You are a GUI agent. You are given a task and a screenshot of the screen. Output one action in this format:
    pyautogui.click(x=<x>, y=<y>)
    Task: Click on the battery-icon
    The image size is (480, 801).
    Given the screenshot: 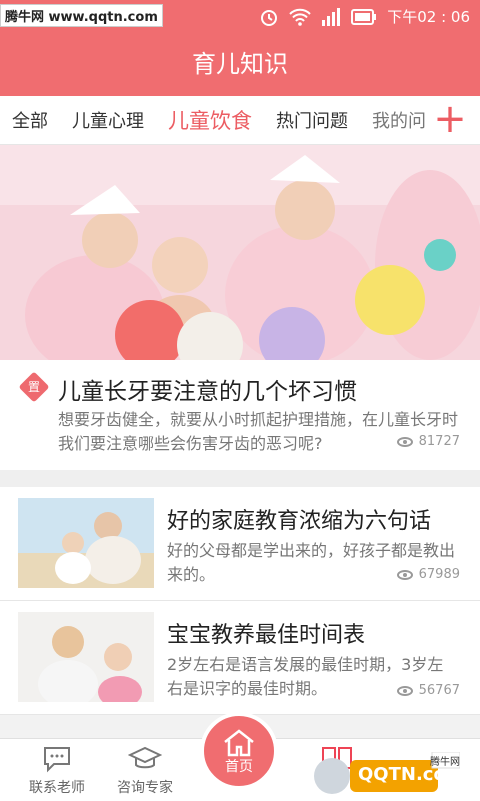 What is the action you would take?
    pyautogui.click(x=364, y=16)
    